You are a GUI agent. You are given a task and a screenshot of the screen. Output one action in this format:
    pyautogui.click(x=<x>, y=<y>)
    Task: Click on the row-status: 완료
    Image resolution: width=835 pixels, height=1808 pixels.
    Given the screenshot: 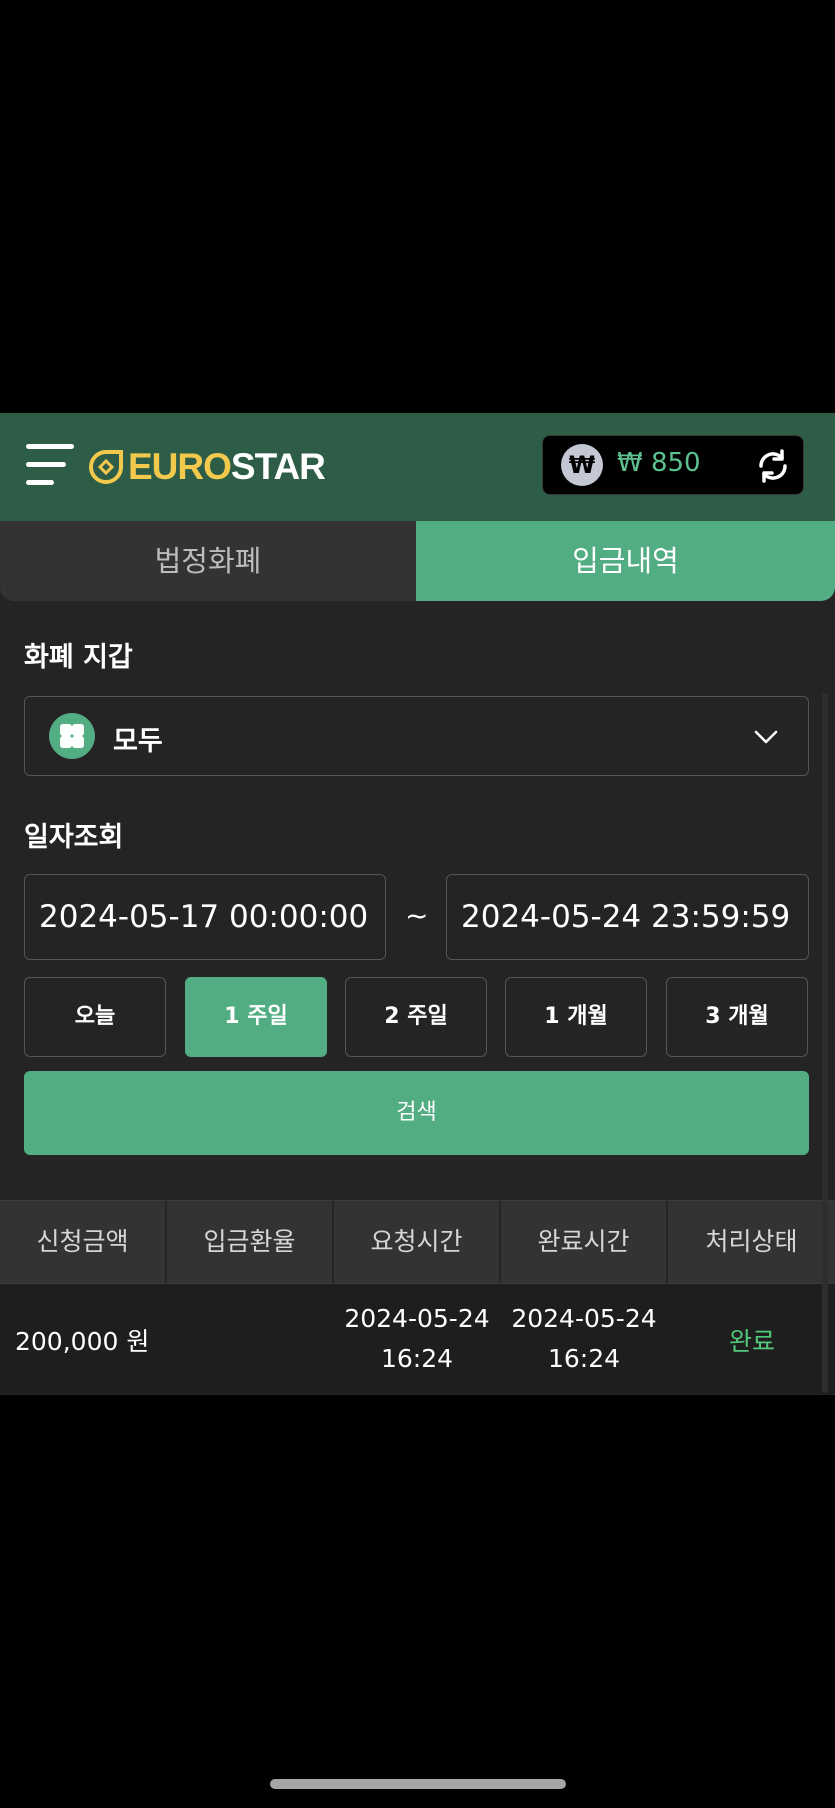 What is the action you would take?
    pyautogui.click(x=752, y=1341)
    